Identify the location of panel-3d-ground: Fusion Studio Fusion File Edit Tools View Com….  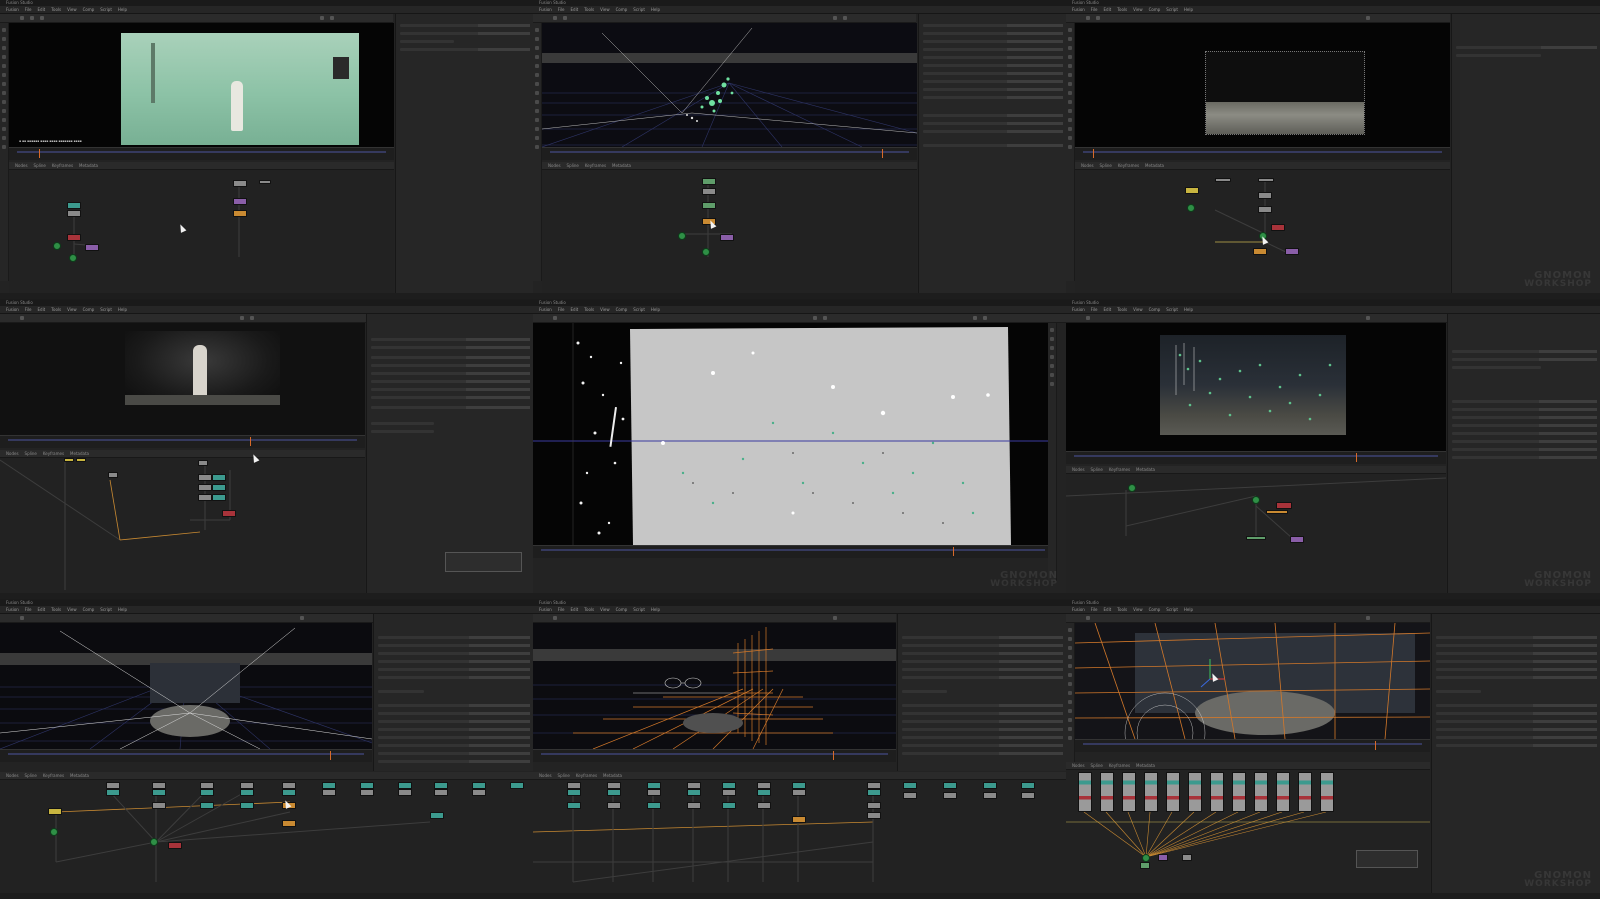
(266, 749).